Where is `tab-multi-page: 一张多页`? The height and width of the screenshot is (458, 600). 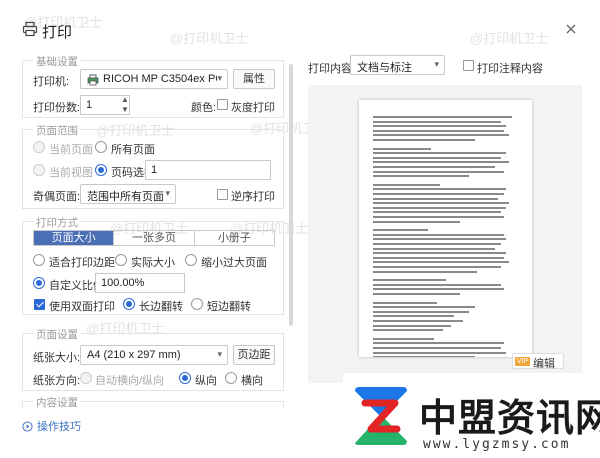 tab-multi-page: 一张多页 is located at coordinates (154, 238).